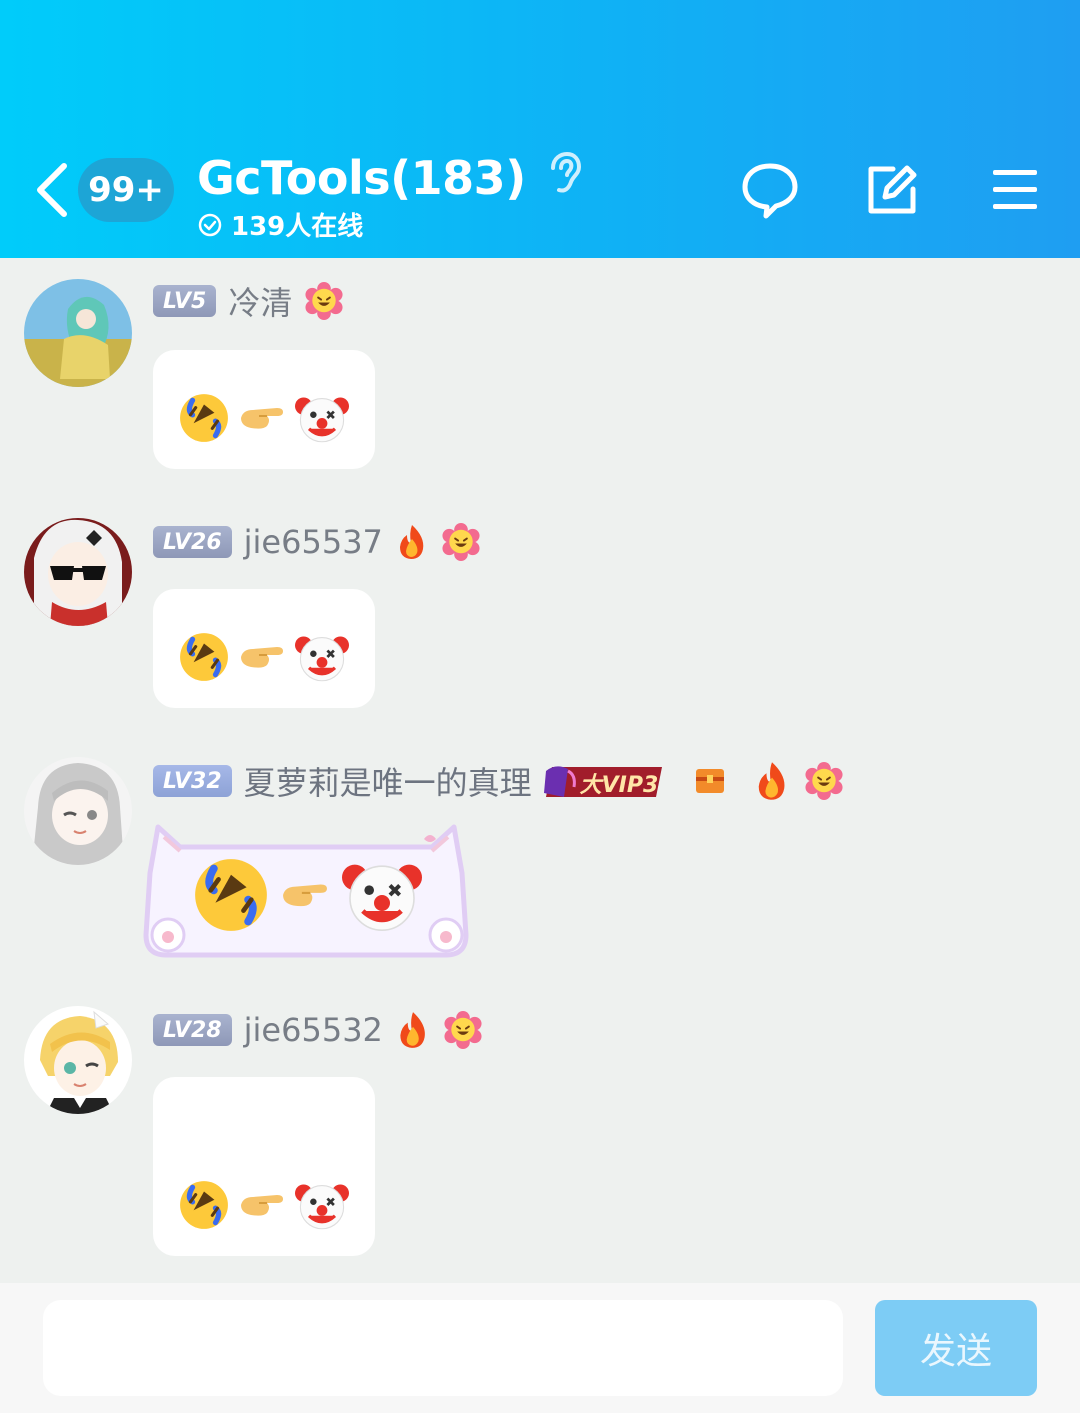 The width and height of the screenshot is (1080, 1413). Describe the element at coordinates (313, 542) in the screenshot. I see `username: jie65537` at that location.